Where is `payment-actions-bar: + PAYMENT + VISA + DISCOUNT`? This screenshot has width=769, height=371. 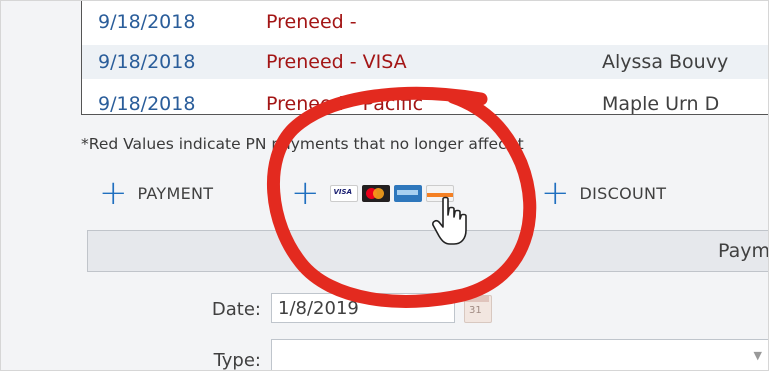
payment-actions-bar: + PAYMENT + VISA + DISCOUNT is located at coordinates (424, 193).